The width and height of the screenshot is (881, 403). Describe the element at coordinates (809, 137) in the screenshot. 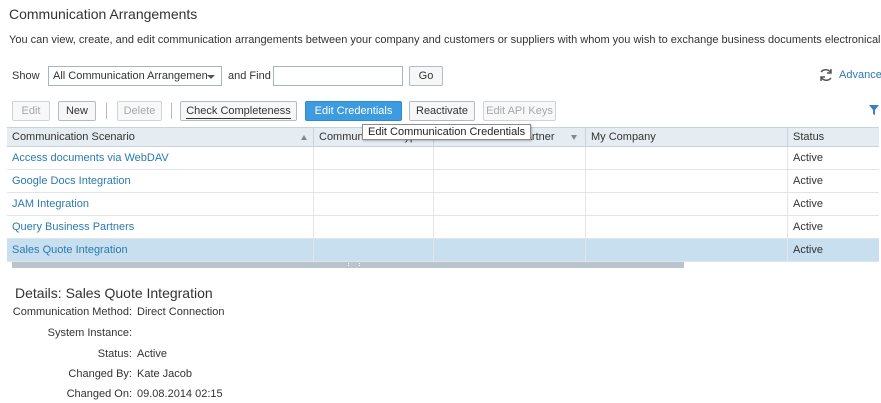

I see `column-header-label: Status` at that location.